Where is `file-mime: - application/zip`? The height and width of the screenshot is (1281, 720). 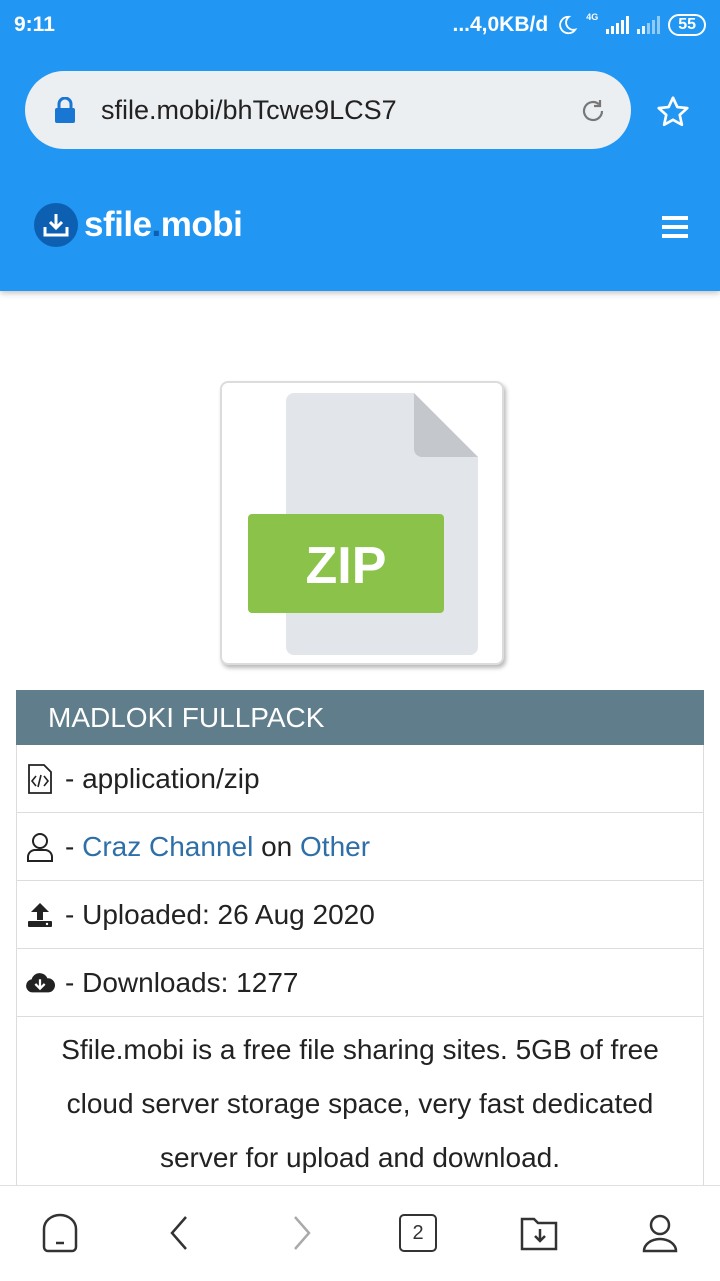
file-mime: - application/zip is located at coordinates (162, 778).